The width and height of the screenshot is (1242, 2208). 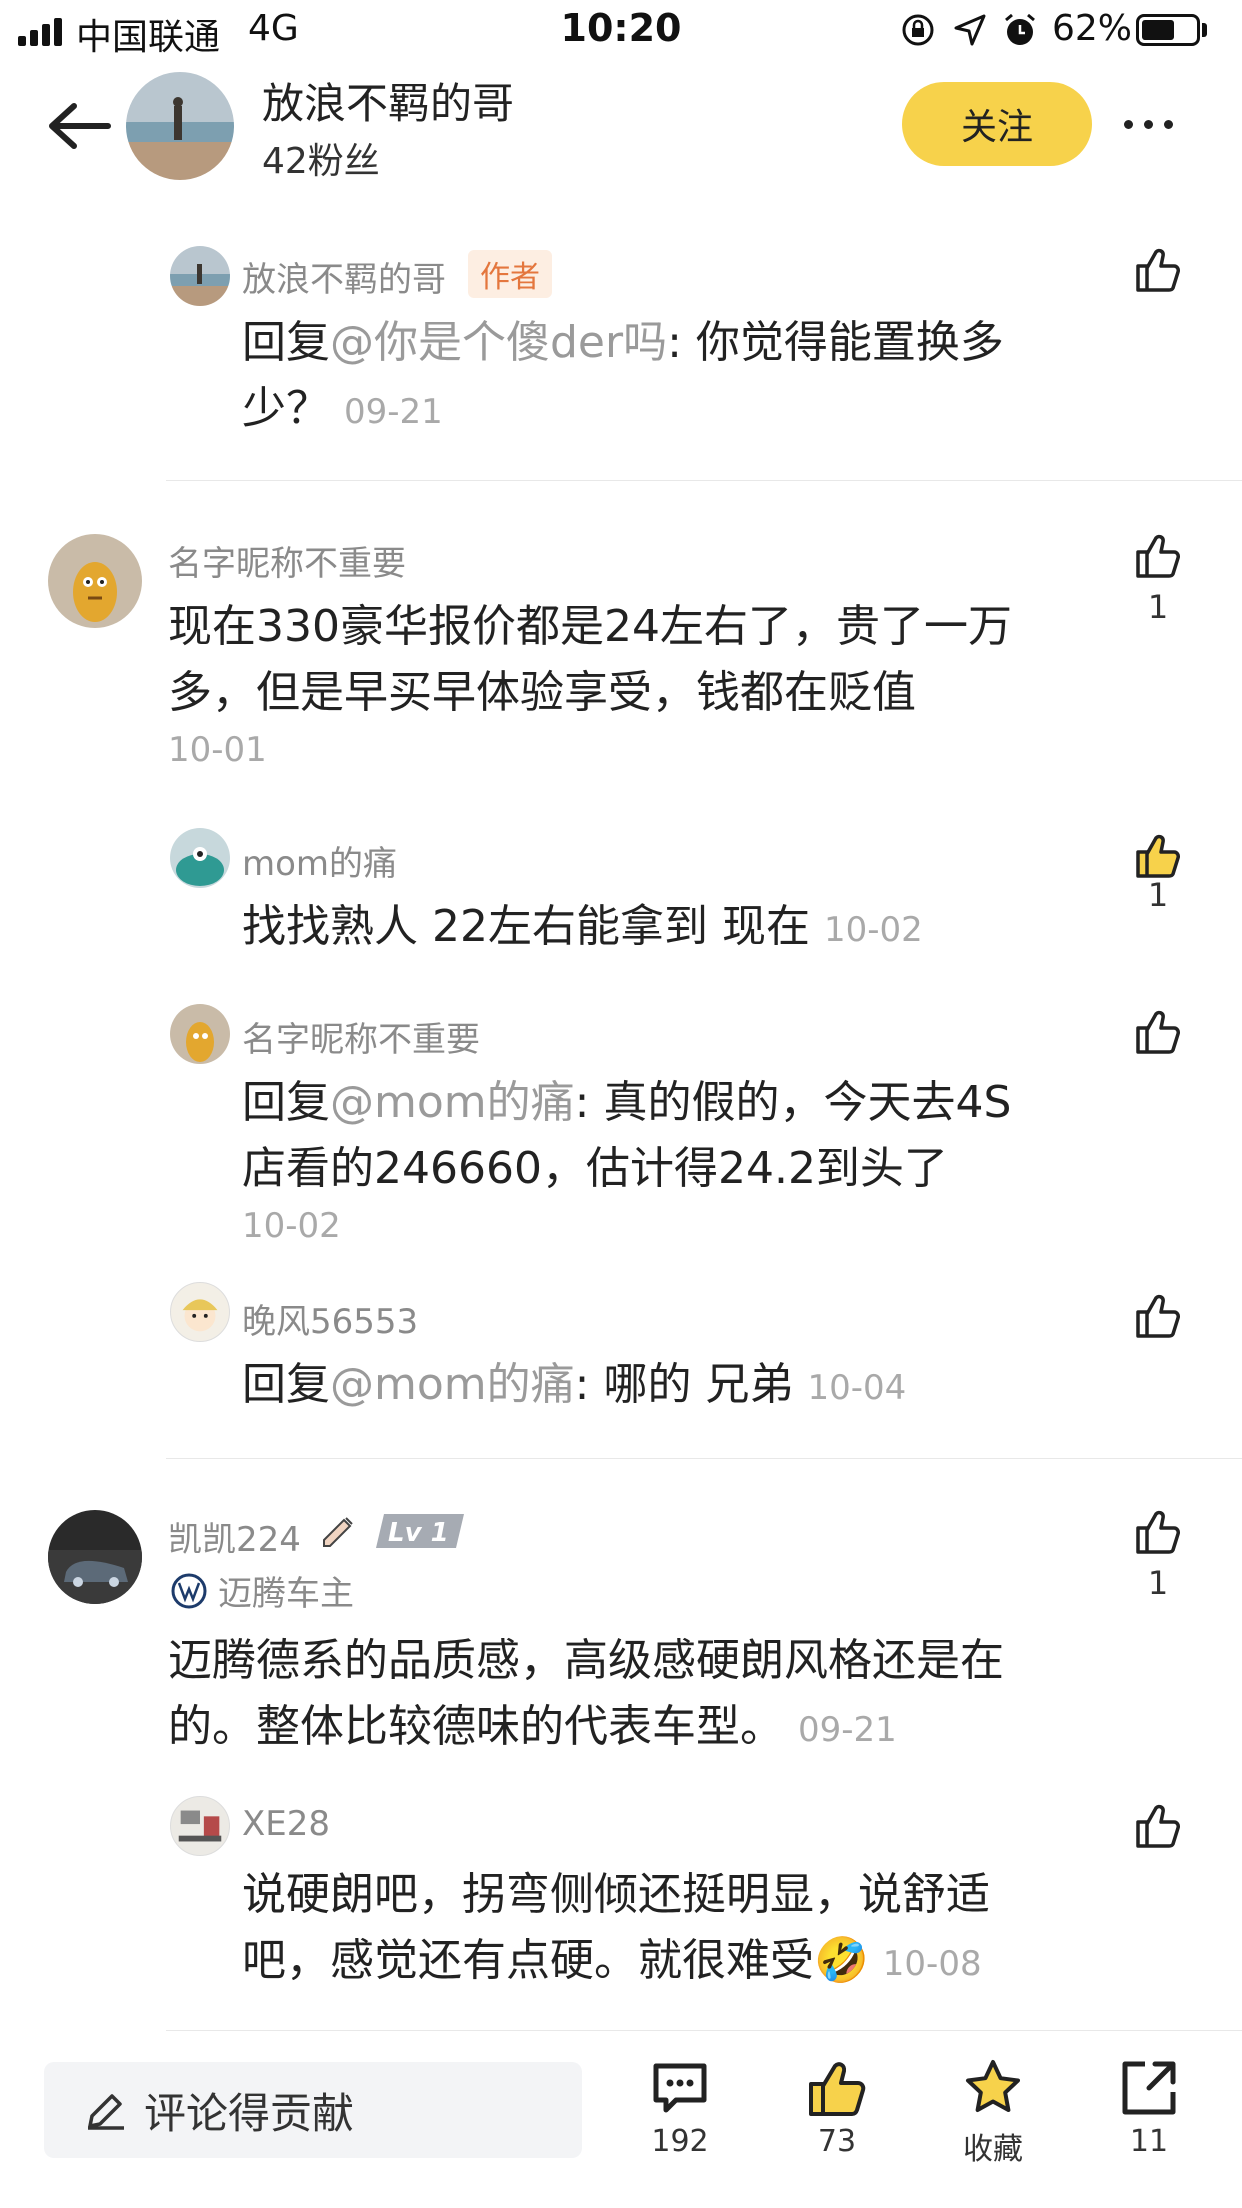 What do you see at coordinates (1150, 124) in the screenshot?
I see `more-icon` at bounding box center [1150, 124].